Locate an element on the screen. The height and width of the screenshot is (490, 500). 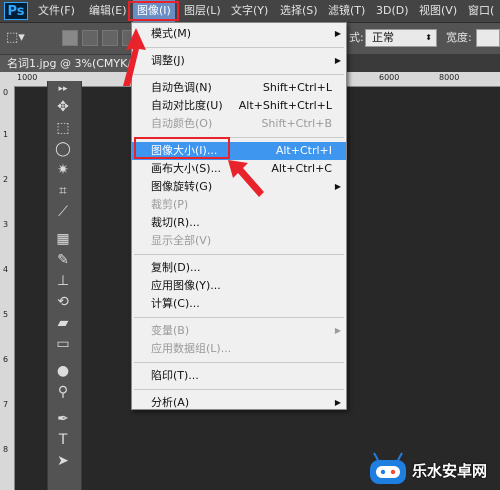
menu-item-shortcut: Alt+Ctrl+I is located at coordinates (303, 150).